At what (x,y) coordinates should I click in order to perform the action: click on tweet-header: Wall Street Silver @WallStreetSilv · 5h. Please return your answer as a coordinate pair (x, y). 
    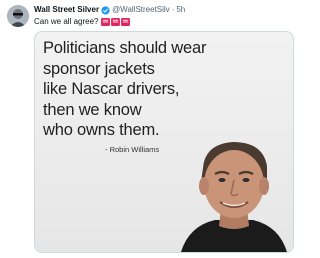
    Looking at the image, I should click on (109, 10).